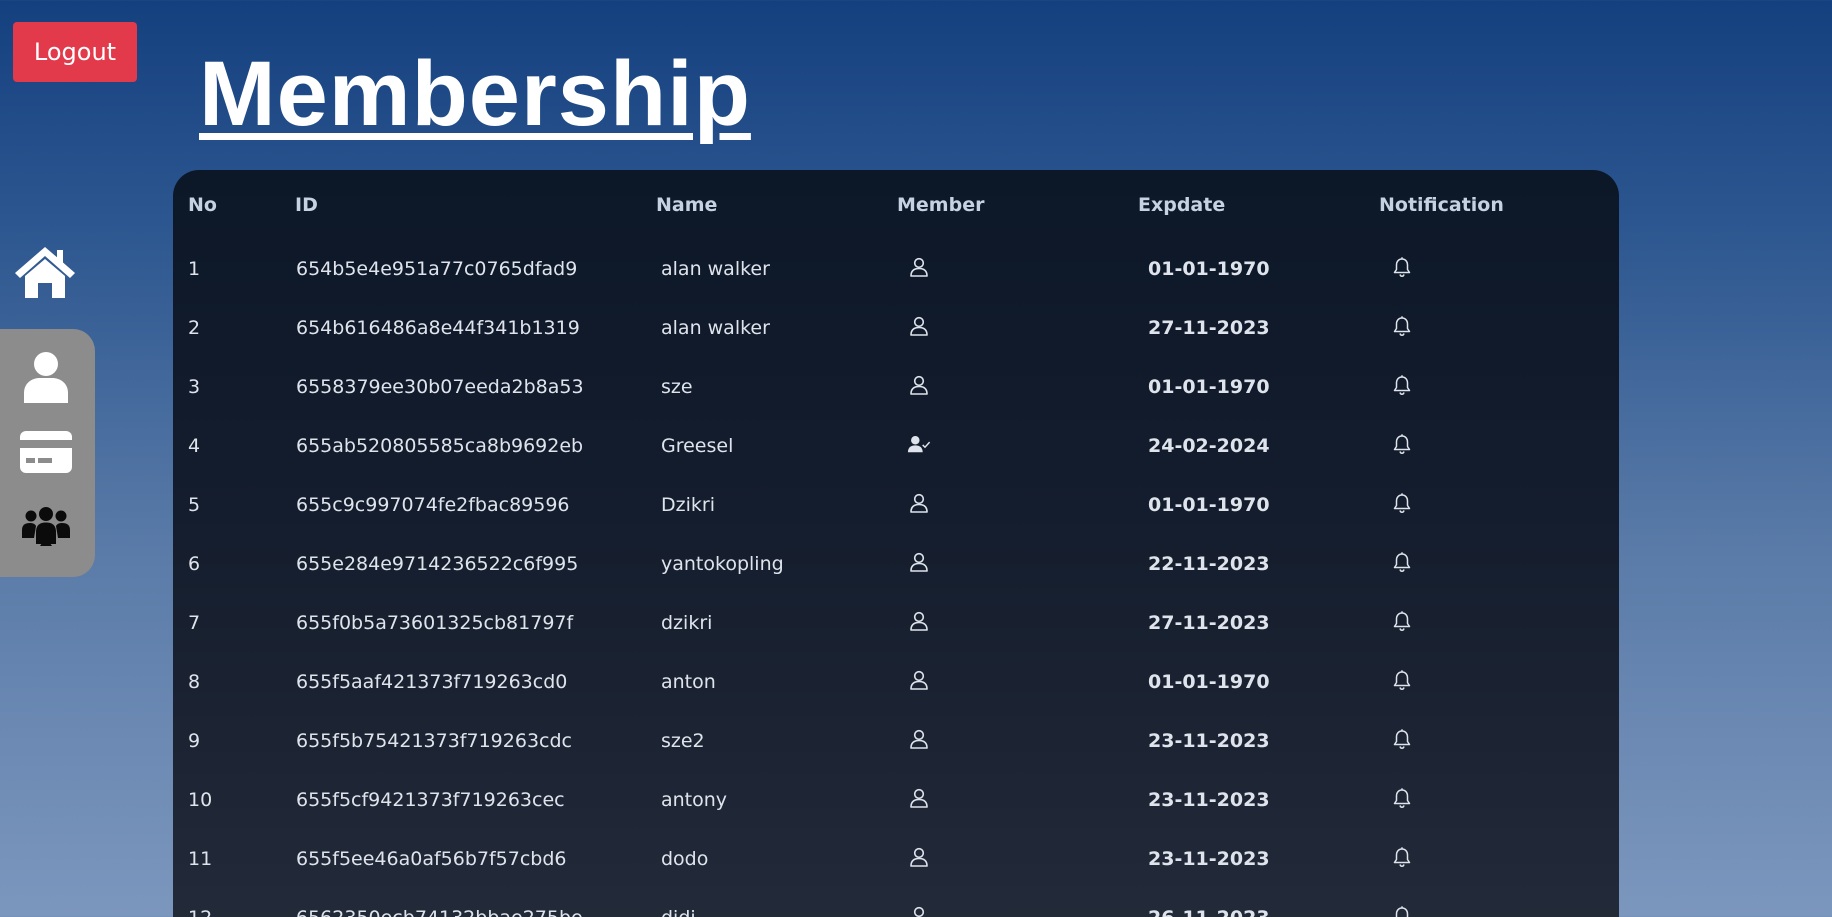 The image size is (1832, 917). I want to click on cell-id: 655f5cf9421373f719263cec, so click(430, 799).